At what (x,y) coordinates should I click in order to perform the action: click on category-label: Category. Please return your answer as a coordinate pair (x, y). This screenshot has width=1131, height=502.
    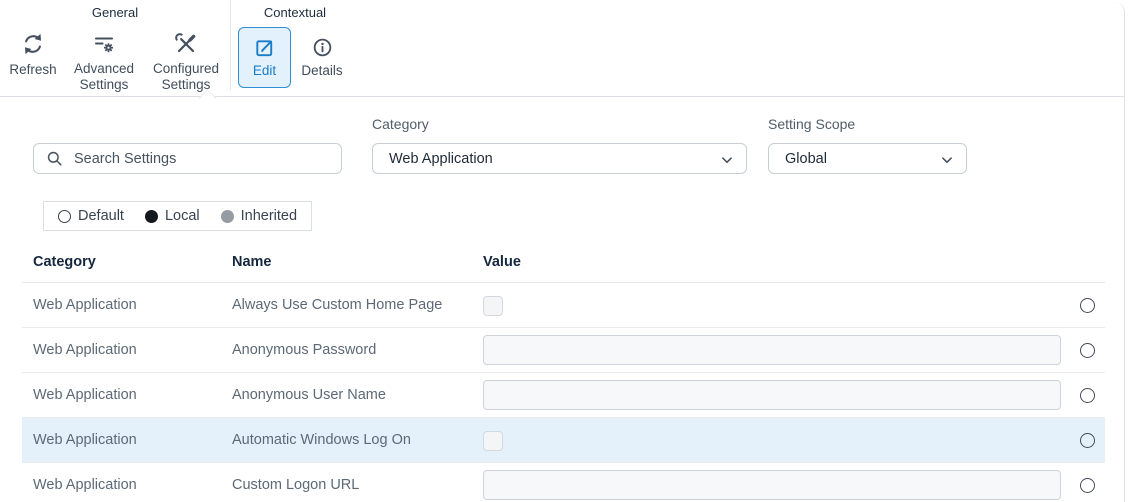
    Looking at the image, I should click on (400, 124).